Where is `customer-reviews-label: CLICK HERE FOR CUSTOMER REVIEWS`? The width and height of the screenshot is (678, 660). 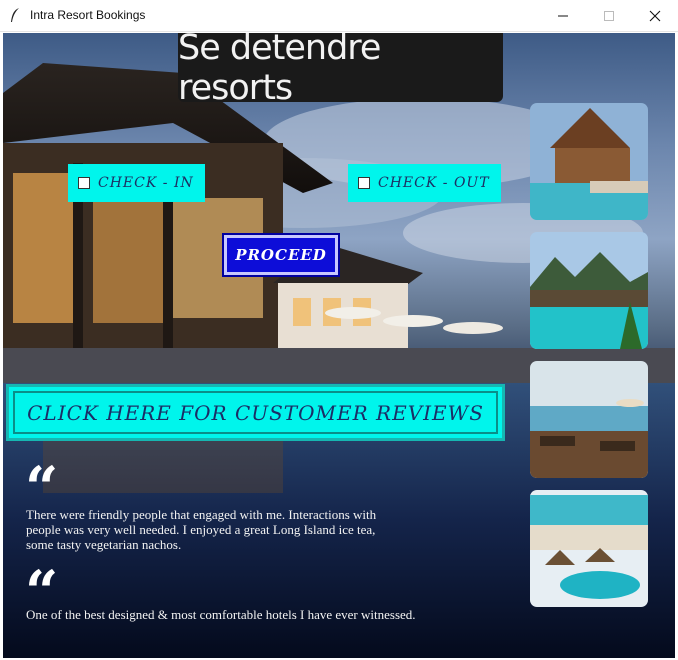
customer-reviews-label: CLICK HERE FOR CUSTOMER REVIEWS is located at coordinates (255, 412).